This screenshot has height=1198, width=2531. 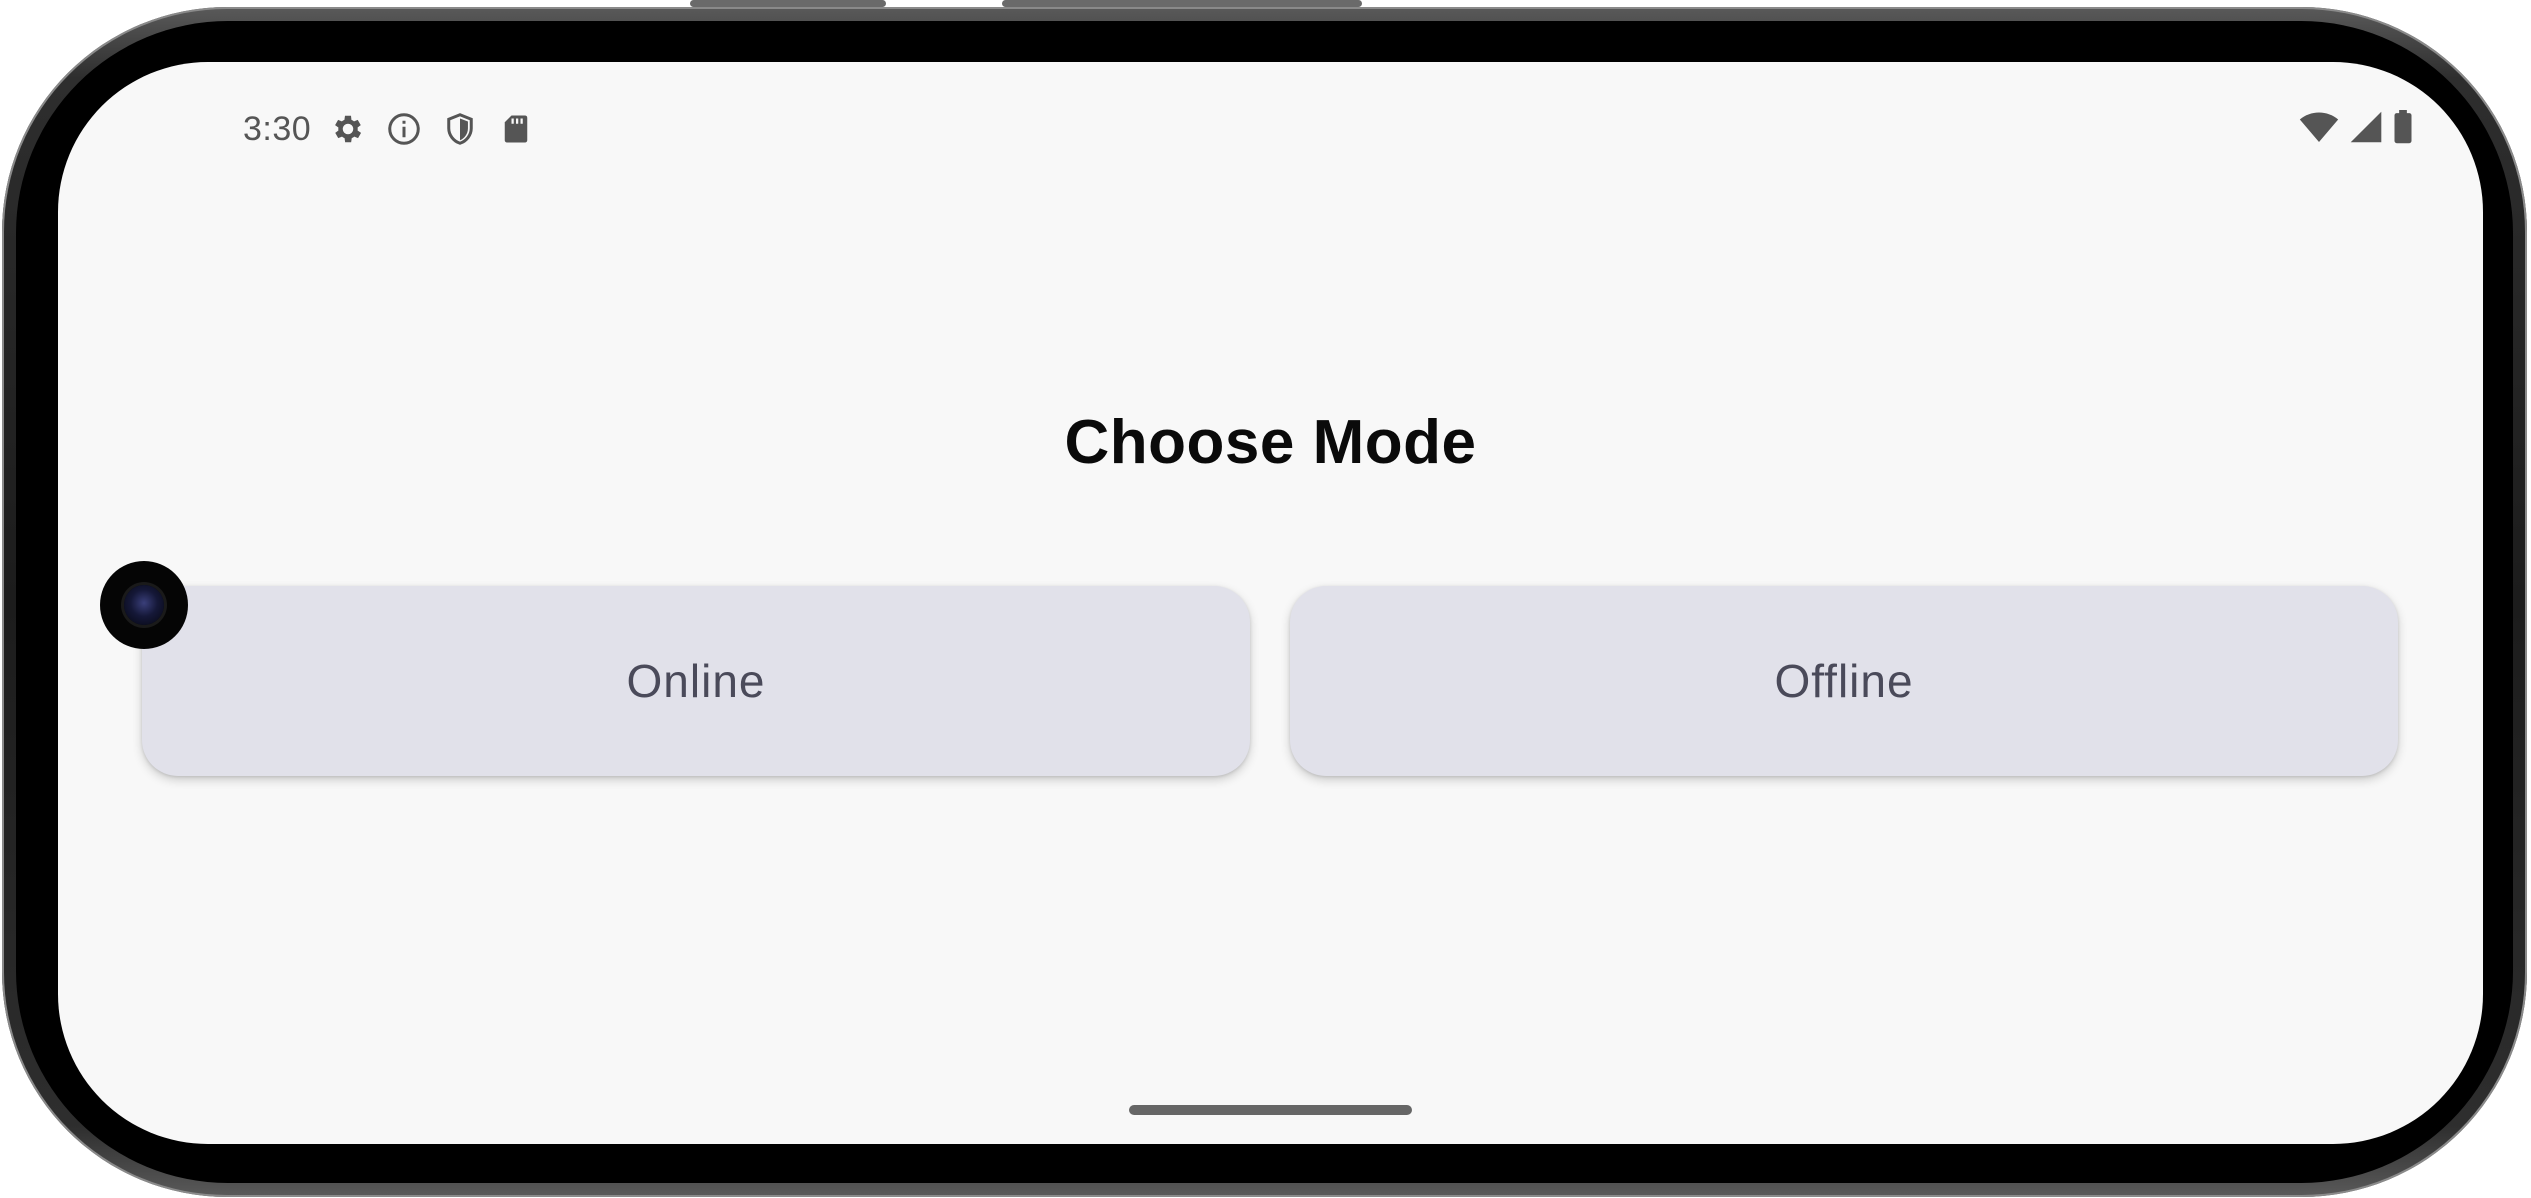 I want to click on battery-icon, so click(x=2403, y=129).